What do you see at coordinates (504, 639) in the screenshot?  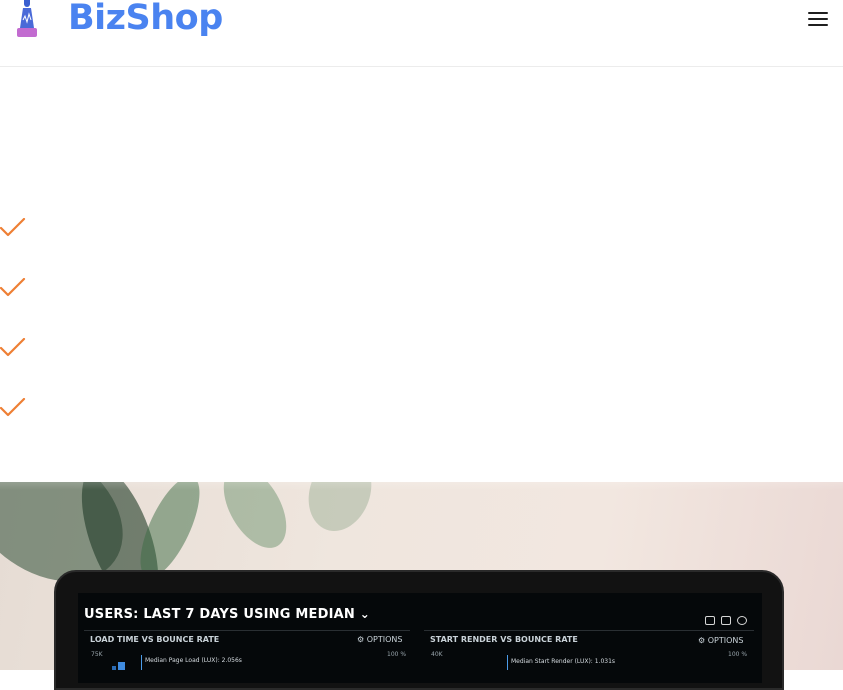 I see `right-panel-title: START RENDER VS BOUNCE RATE` at bounding box center [504, 639].